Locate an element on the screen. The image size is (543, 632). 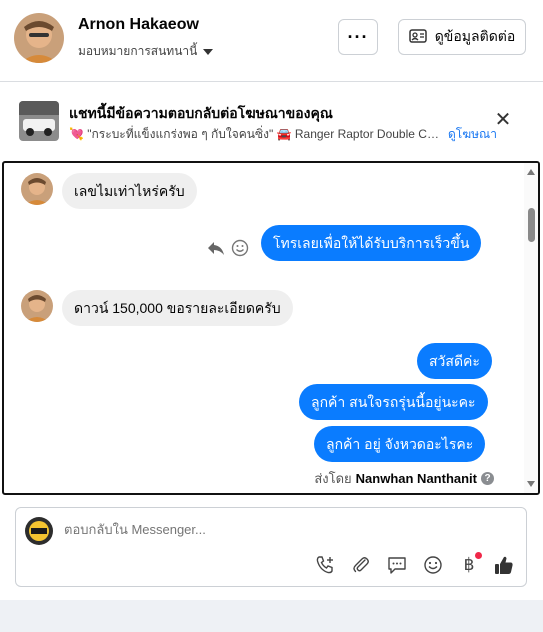
scroll-down-icon is located at coordinates (531, 484).